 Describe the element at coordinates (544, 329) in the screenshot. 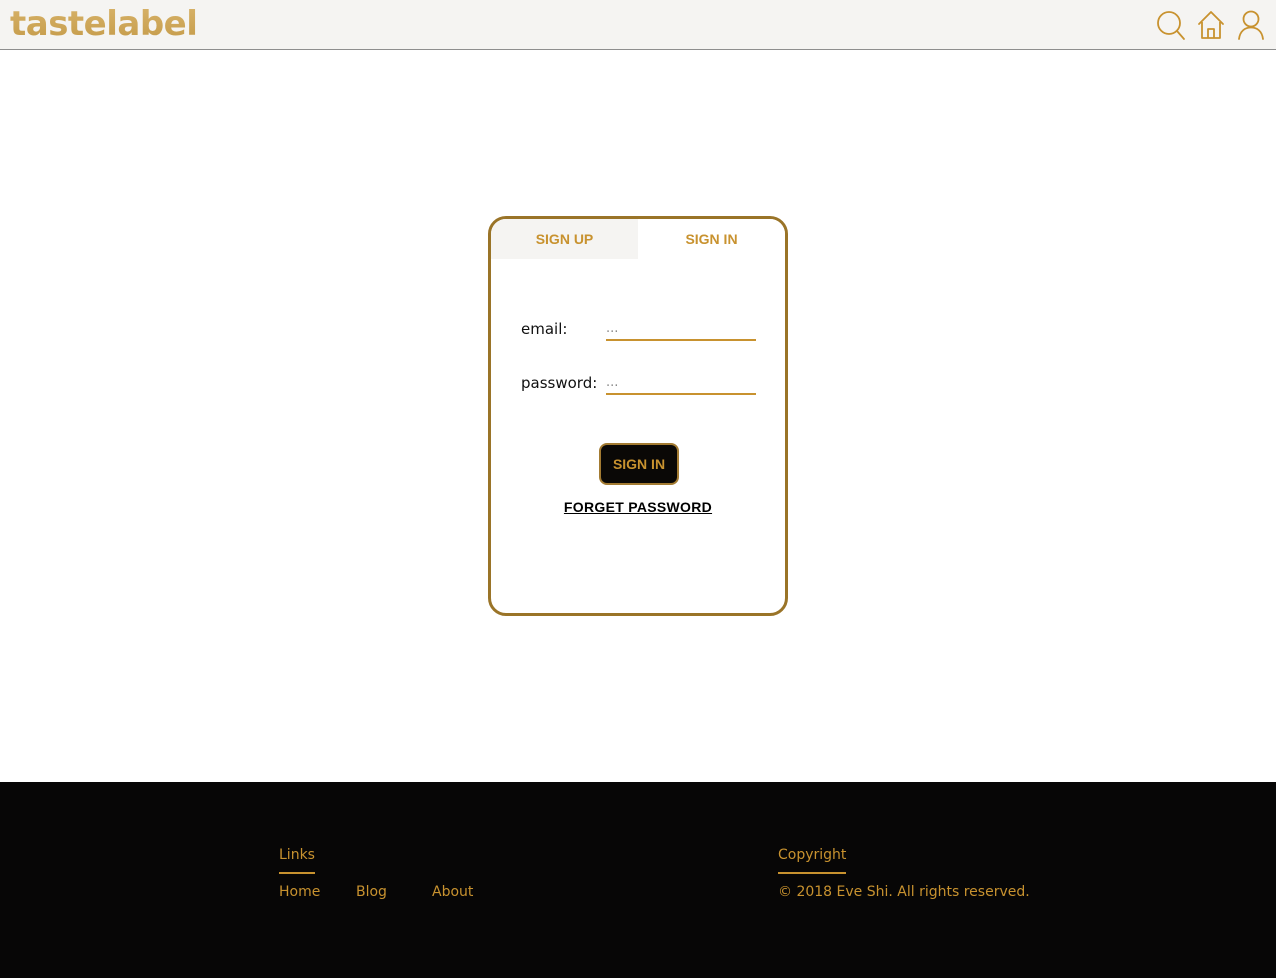

I see `email-label: email:` at that location.